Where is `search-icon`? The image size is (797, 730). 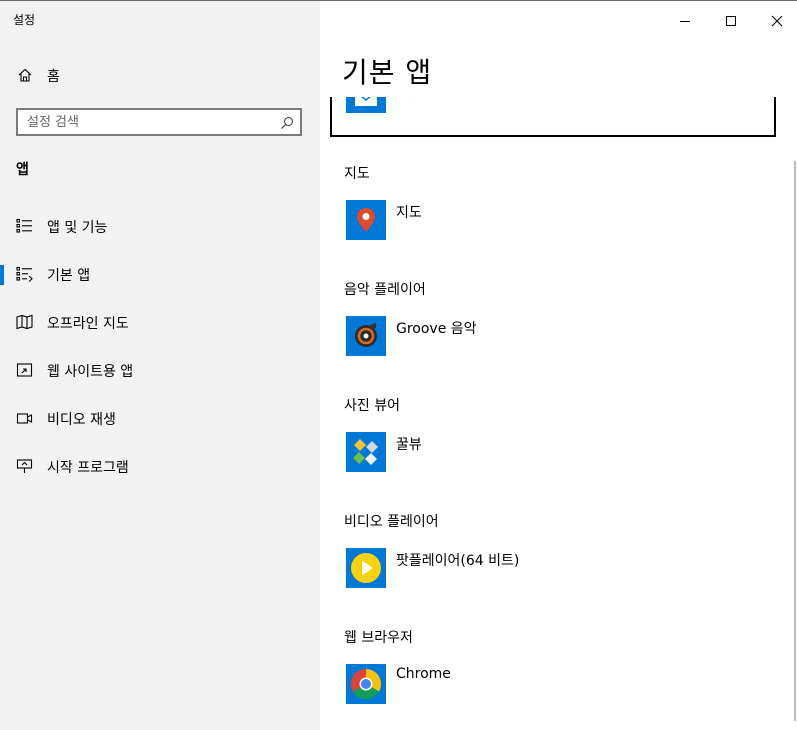
search-icon is located at coordinates (287, 122).